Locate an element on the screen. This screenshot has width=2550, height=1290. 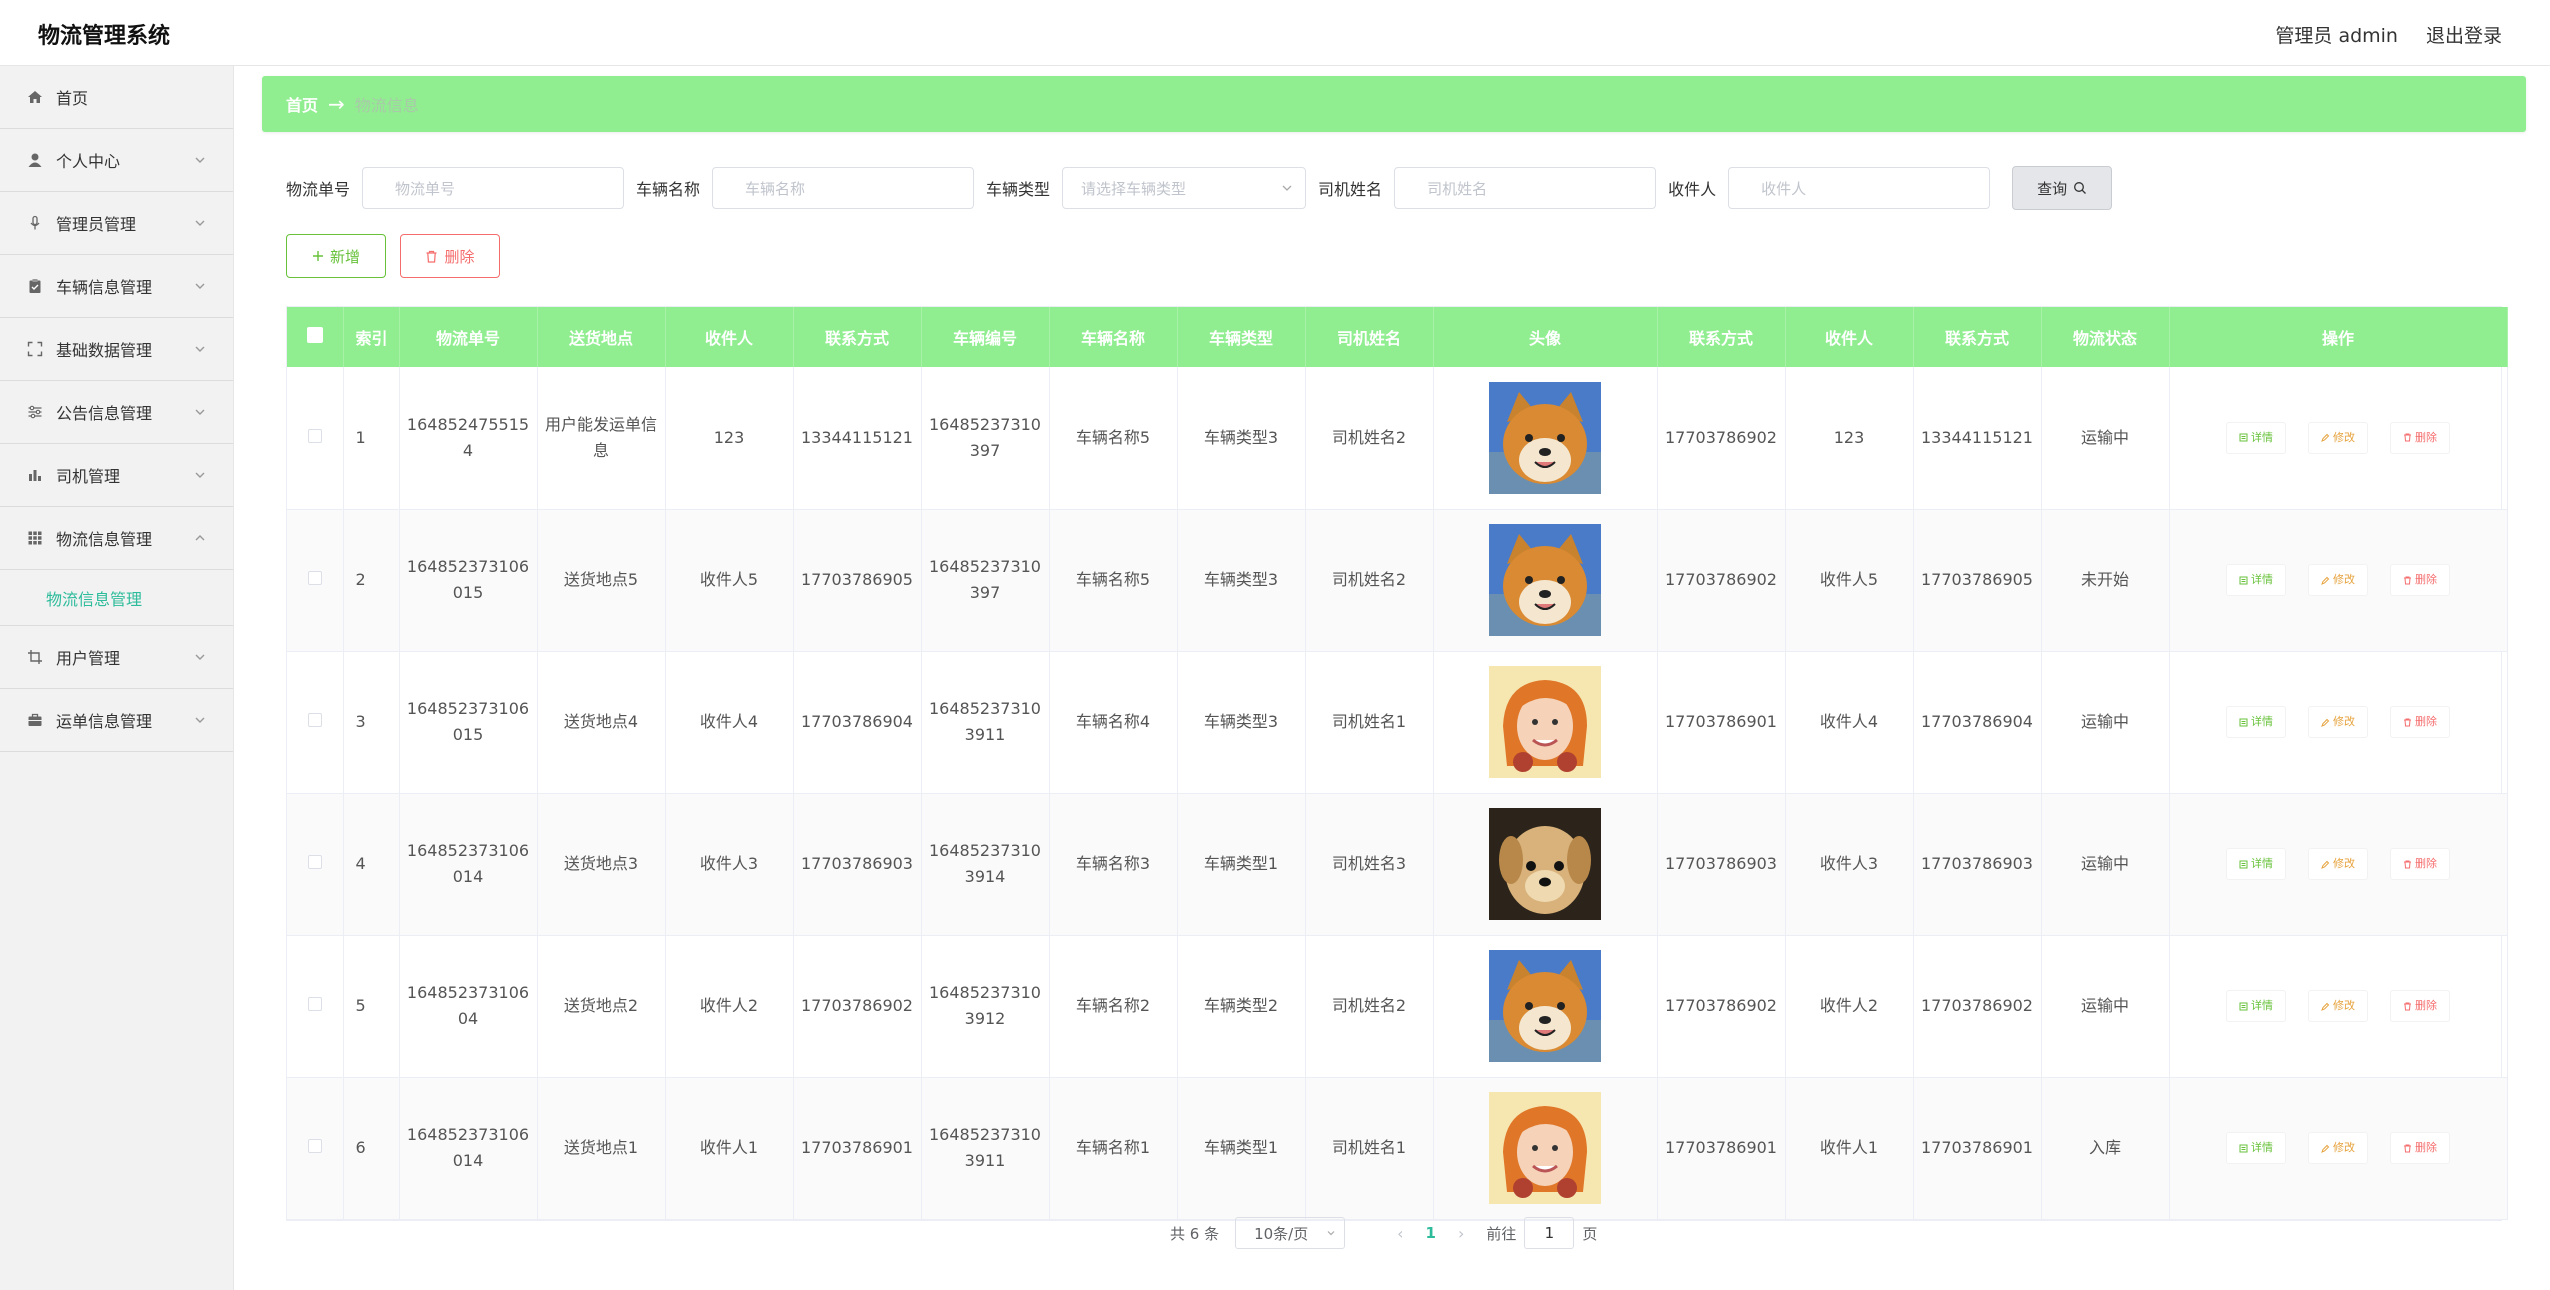
add-button: 新增 is located at coordinates (336, 256).